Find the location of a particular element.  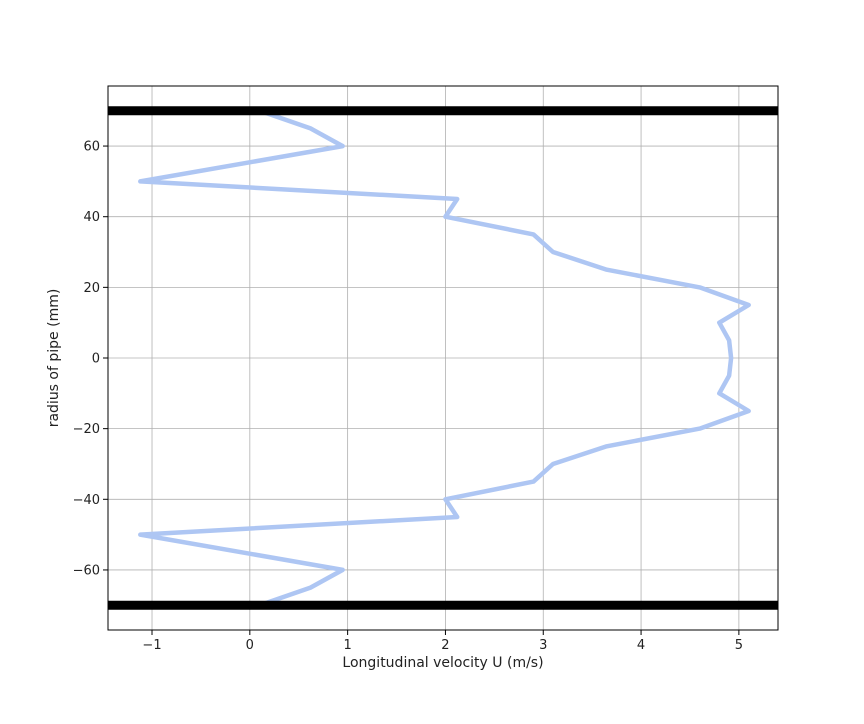

x-tick-label: 5 is located at coordinates (739, 645).